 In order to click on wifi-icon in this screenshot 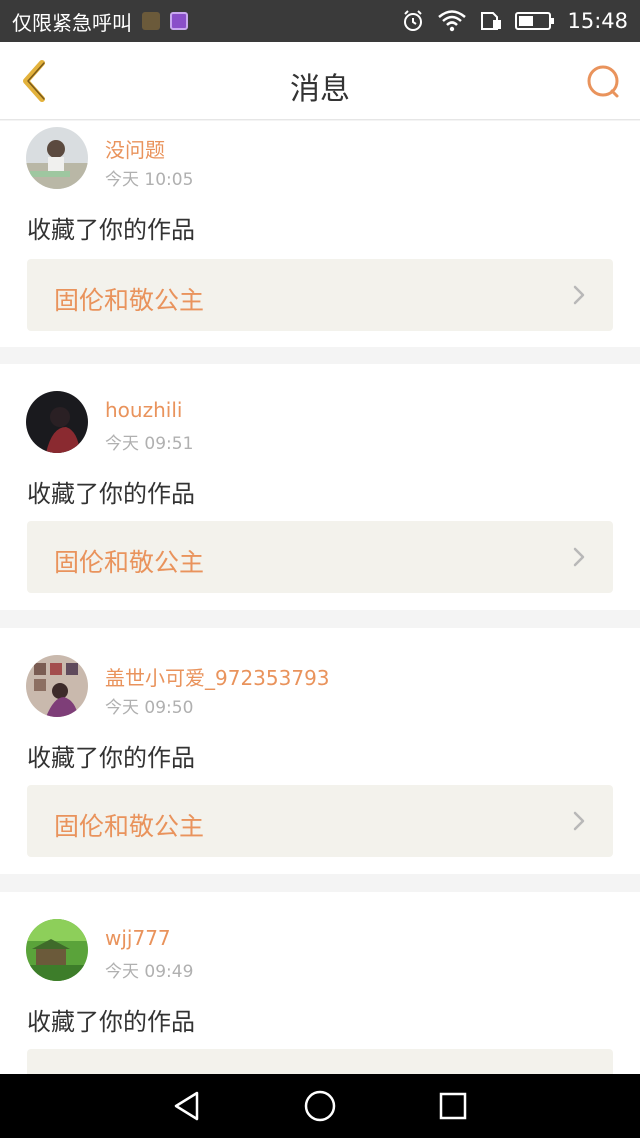, I will do `click(452, 21)`.